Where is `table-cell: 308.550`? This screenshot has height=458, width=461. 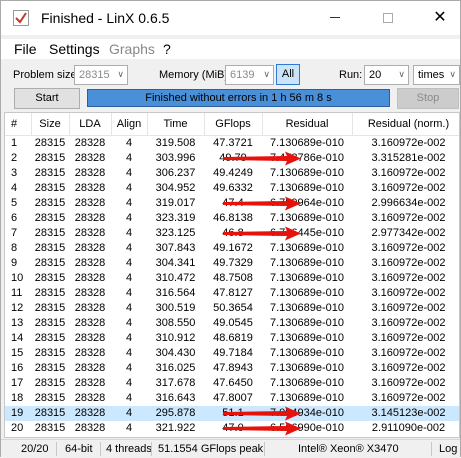 table-cell: 308.550 is located at coordinates (175, 323).